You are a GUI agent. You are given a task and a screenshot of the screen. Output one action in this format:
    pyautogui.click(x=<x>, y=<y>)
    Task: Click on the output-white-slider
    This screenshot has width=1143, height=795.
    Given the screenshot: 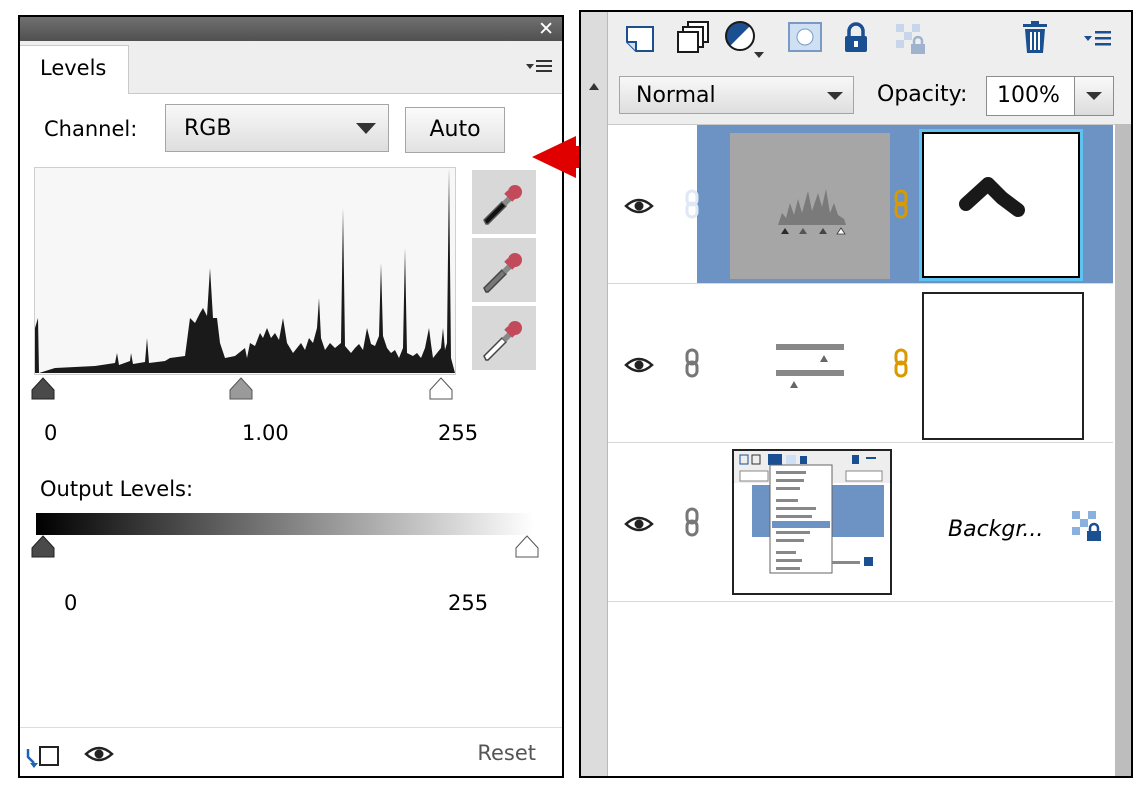 What is the action you would take?
    pyautogui.click(x=527, y=548)
    